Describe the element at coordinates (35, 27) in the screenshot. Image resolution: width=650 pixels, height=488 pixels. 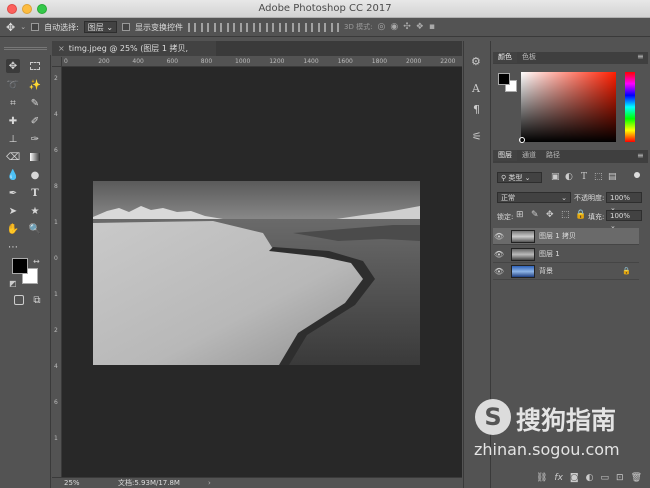
I see `auto-select-checkbox` at that location.